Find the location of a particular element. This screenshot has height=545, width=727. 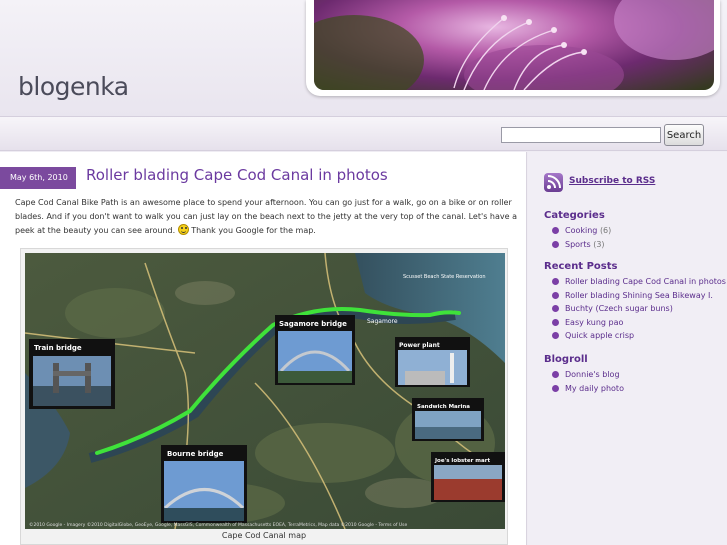

search-input is located at coordinates (581, 135).